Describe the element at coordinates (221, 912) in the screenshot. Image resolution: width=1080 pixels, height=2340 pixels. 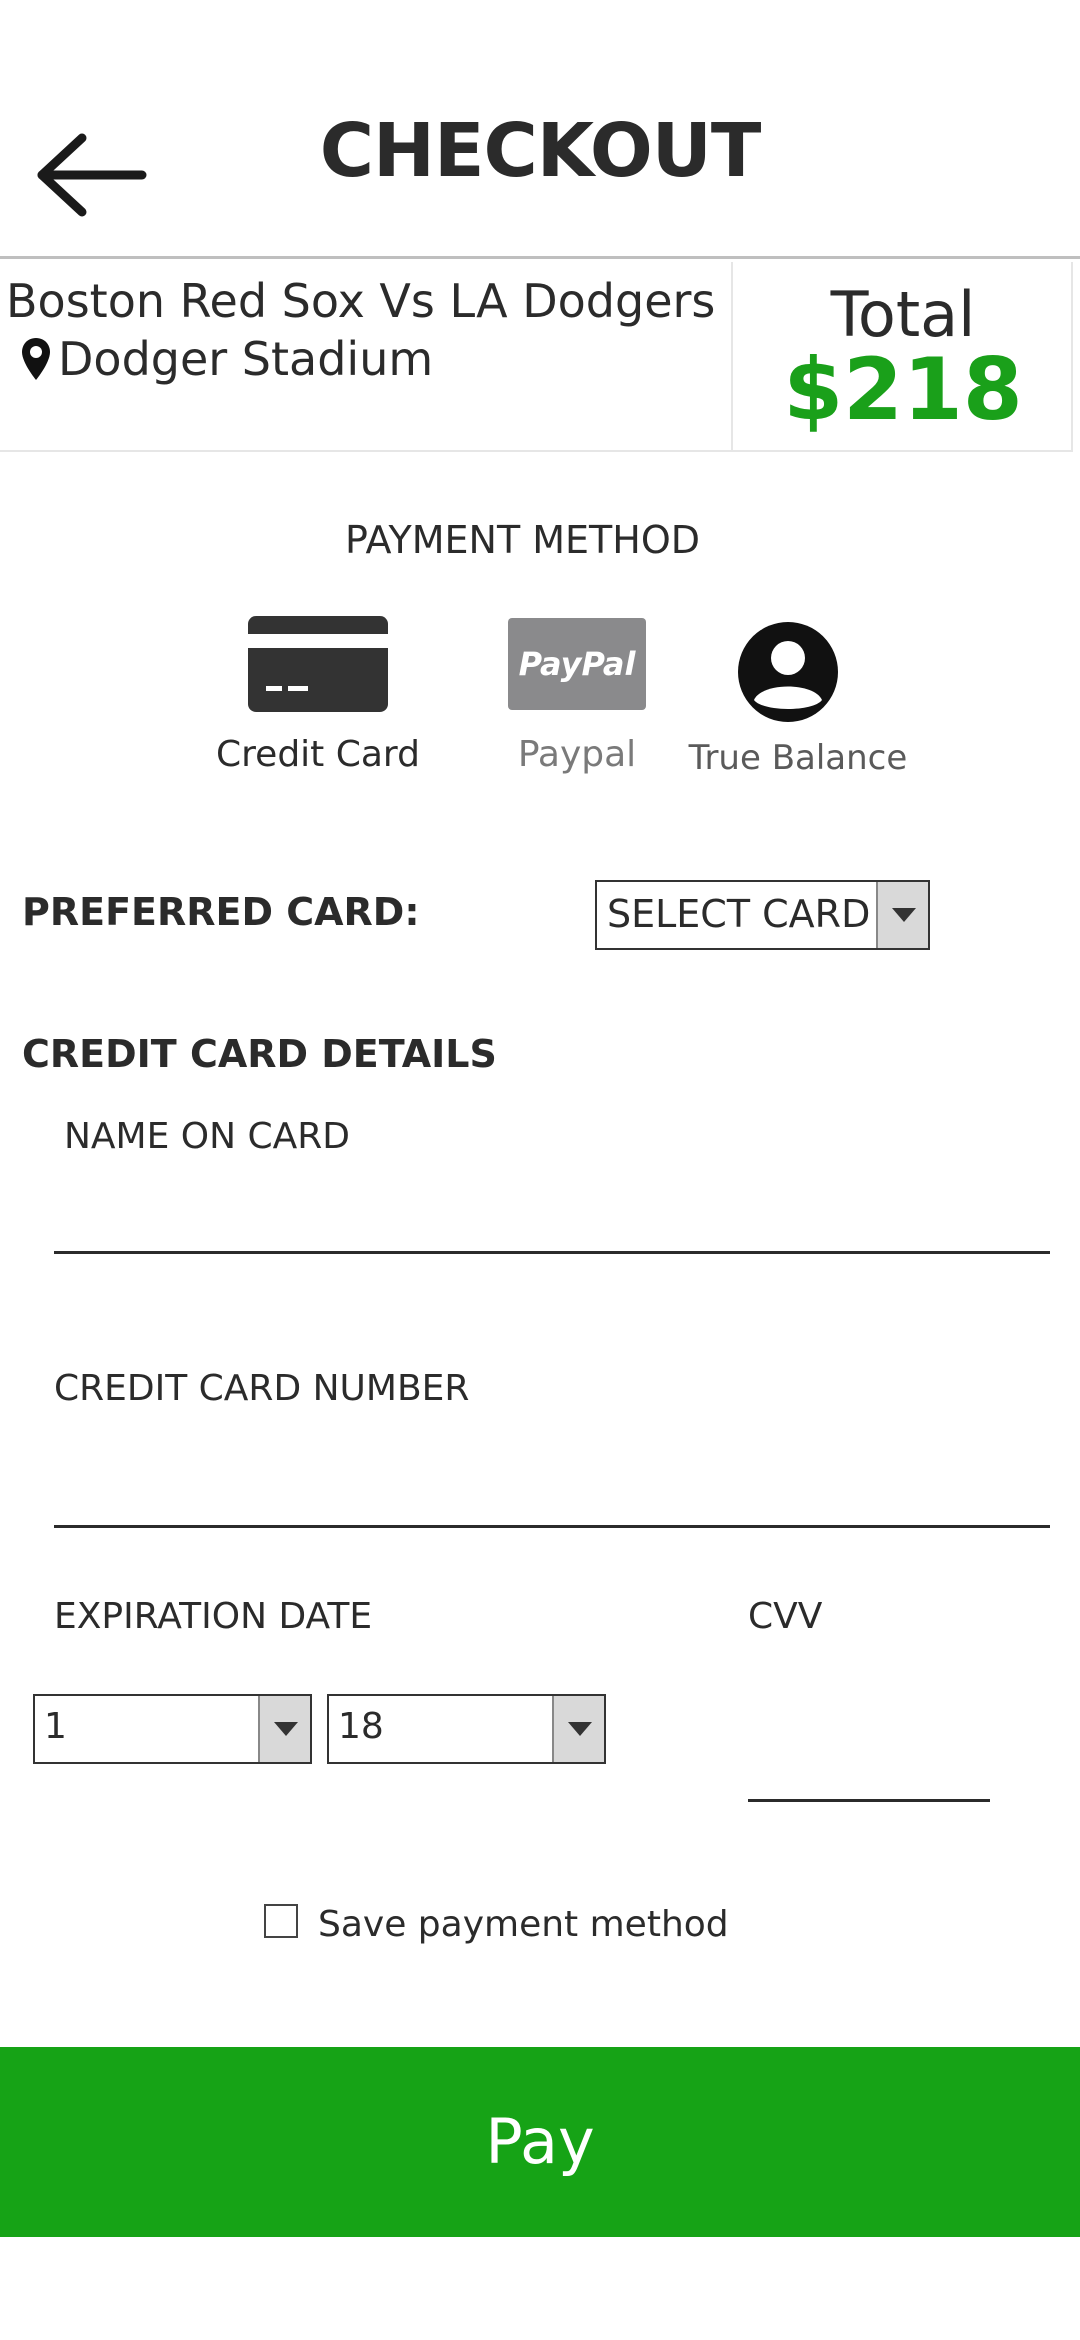
I see `preferred-card-label: PREFERRED CARD:` at that location.